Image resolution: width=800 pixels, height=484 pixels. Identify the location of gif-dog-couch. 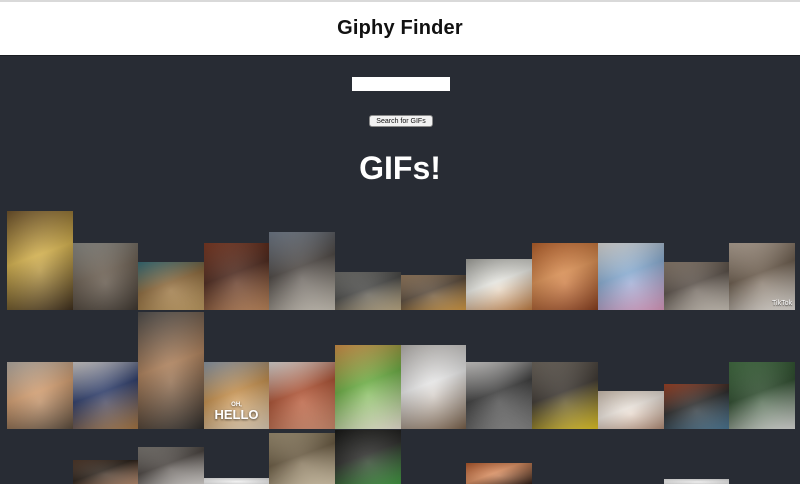
(696, 286).